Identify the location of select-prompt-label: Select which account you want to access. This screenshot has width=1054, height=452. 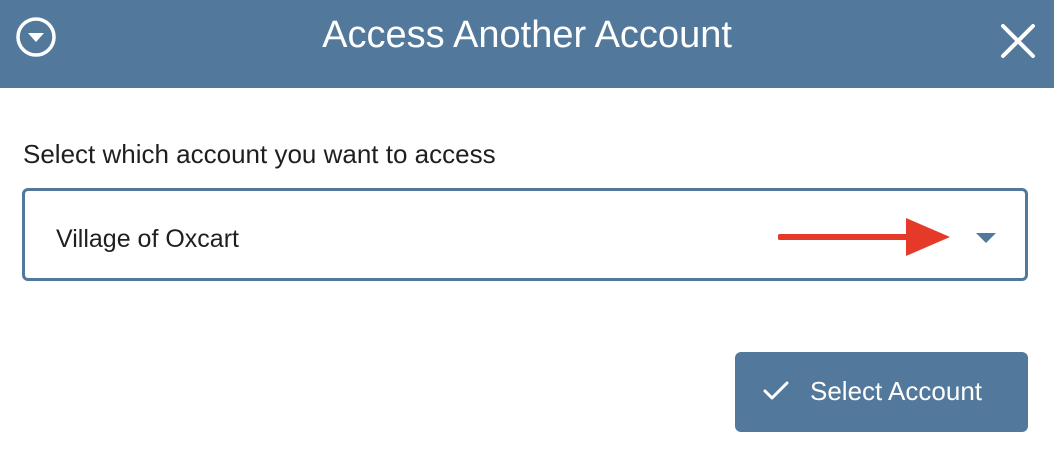
(259, 154).